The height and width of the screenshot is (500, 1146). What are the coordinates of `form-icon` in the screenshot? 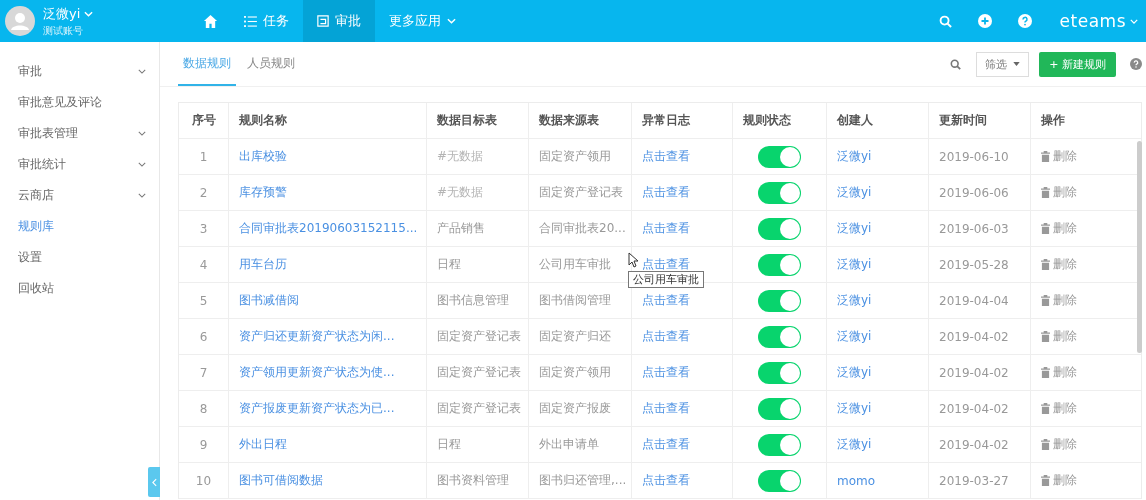 It's located at (323, 21).